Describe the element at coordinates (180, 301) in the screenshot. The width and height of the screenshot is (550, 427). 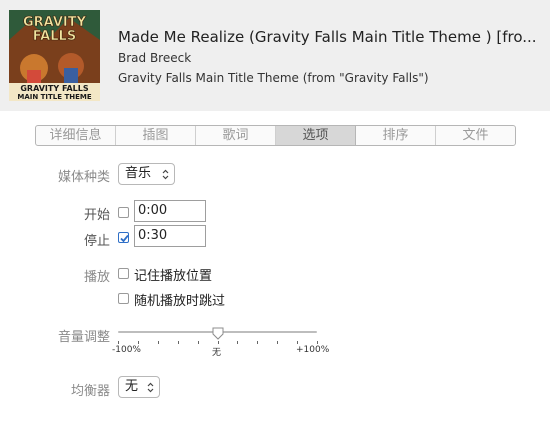
I see `skip-when-shuffling-label: 随机播放时跳过` at that location.